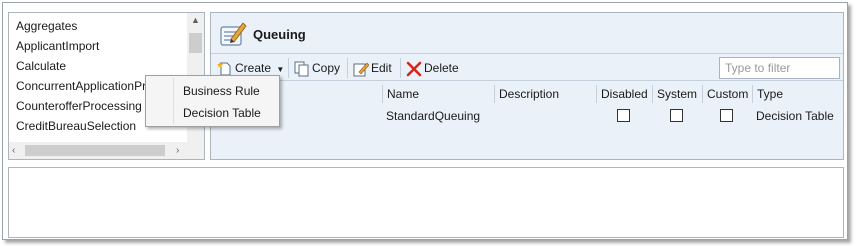 This screenshot has width=857, height=246. What do you see at coordinates (177, 150) in the screenshot?
I see `scroll-right-icon: ›` at bounding box center [177, 150].